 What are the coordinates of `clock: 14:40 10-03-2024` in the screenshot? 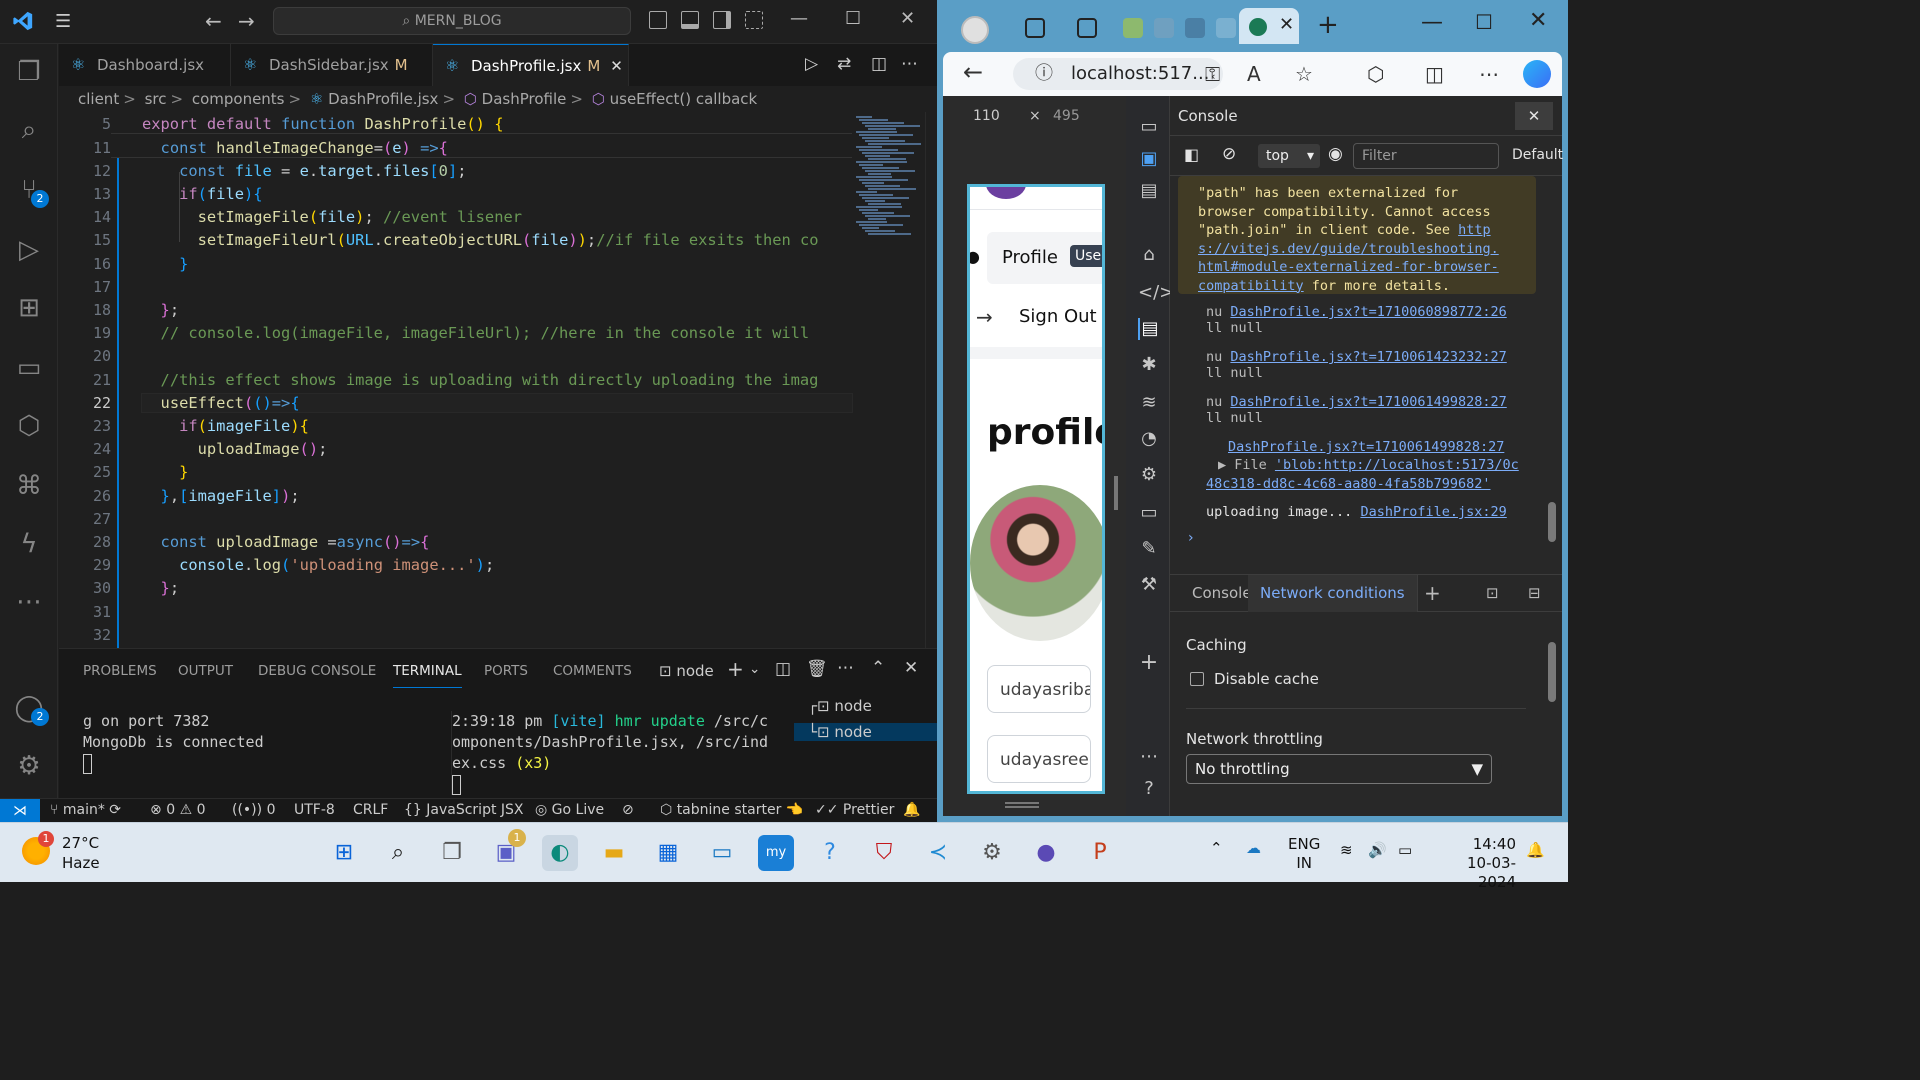 It's located at (1478, 863).